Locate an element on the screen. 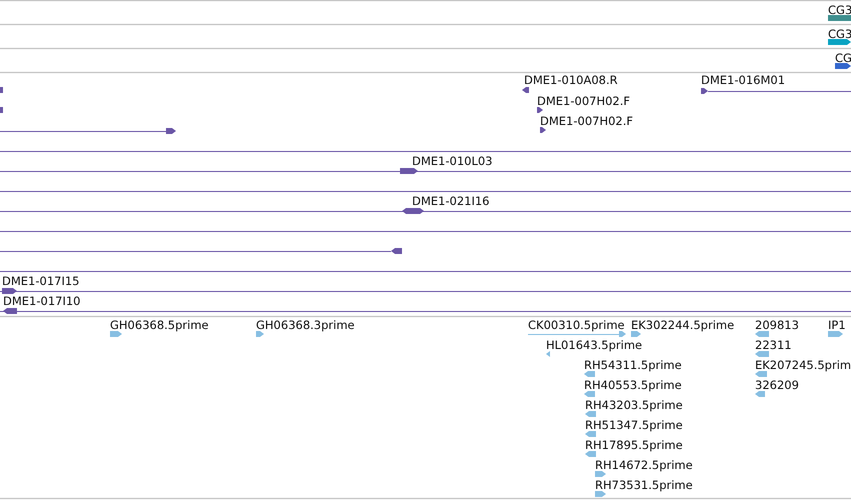 The height and width of the screenshot is (500, 851). feature-label: DME1-016M01 is located at coordinates (743, 80).